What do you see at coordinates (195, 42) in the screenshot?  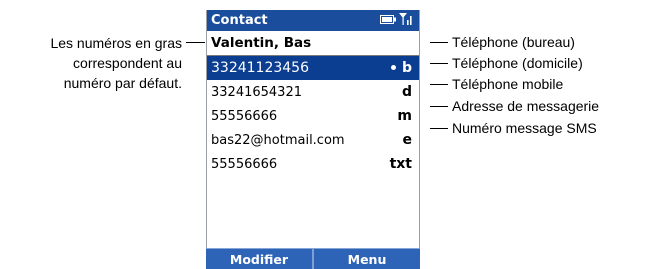 I see `note-leader-line` at bounding box center [195, 42].